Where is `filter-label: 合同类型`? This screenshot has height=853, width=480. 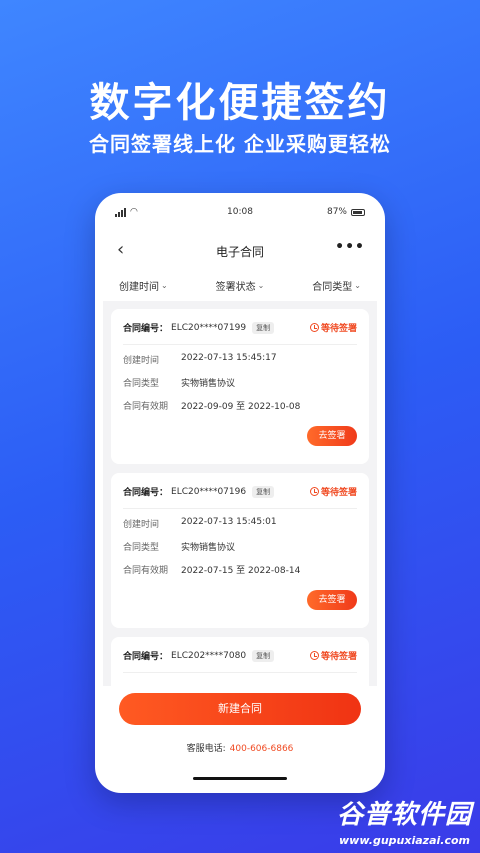
filter-label: 合同类型 is located at coordinates (332, 287).